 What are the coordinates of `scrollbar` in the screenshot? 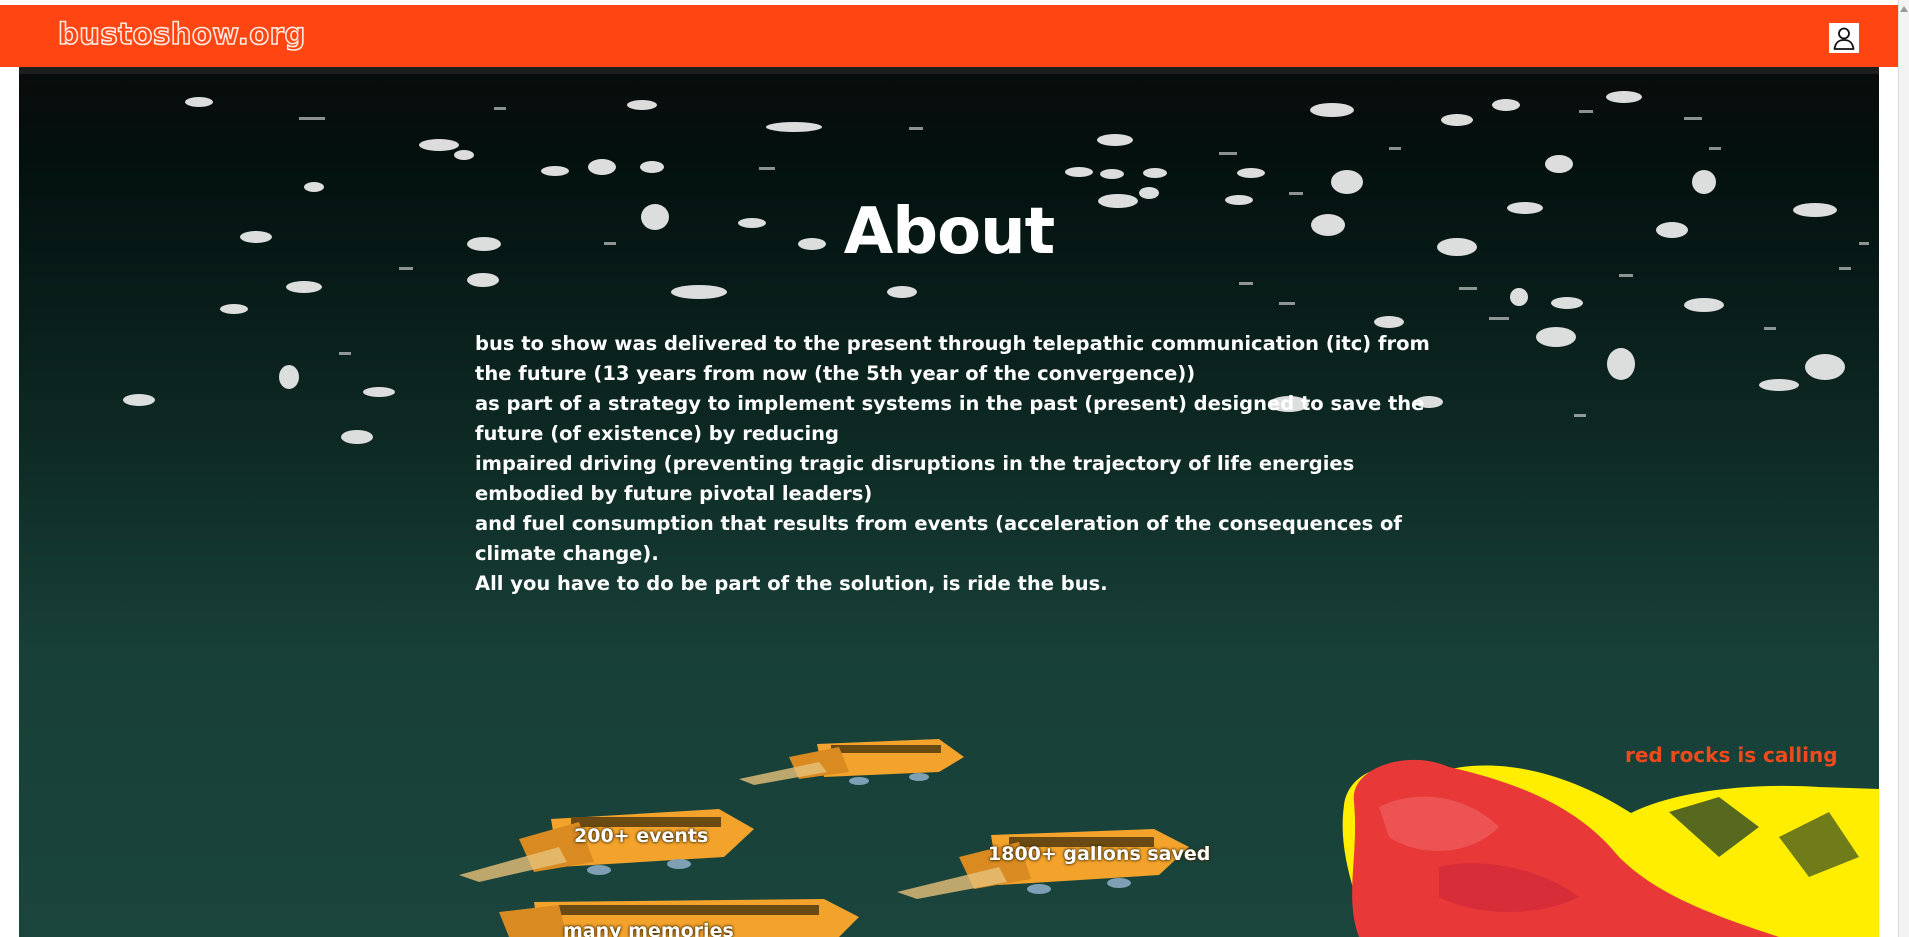 It's located at (1903, 468).